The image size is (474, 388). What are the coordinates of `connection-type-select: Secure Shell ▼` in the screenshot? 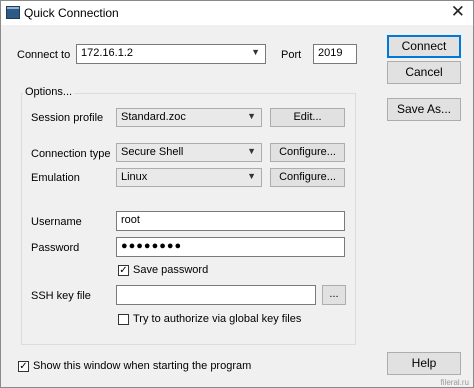 It's located at (189, 152).